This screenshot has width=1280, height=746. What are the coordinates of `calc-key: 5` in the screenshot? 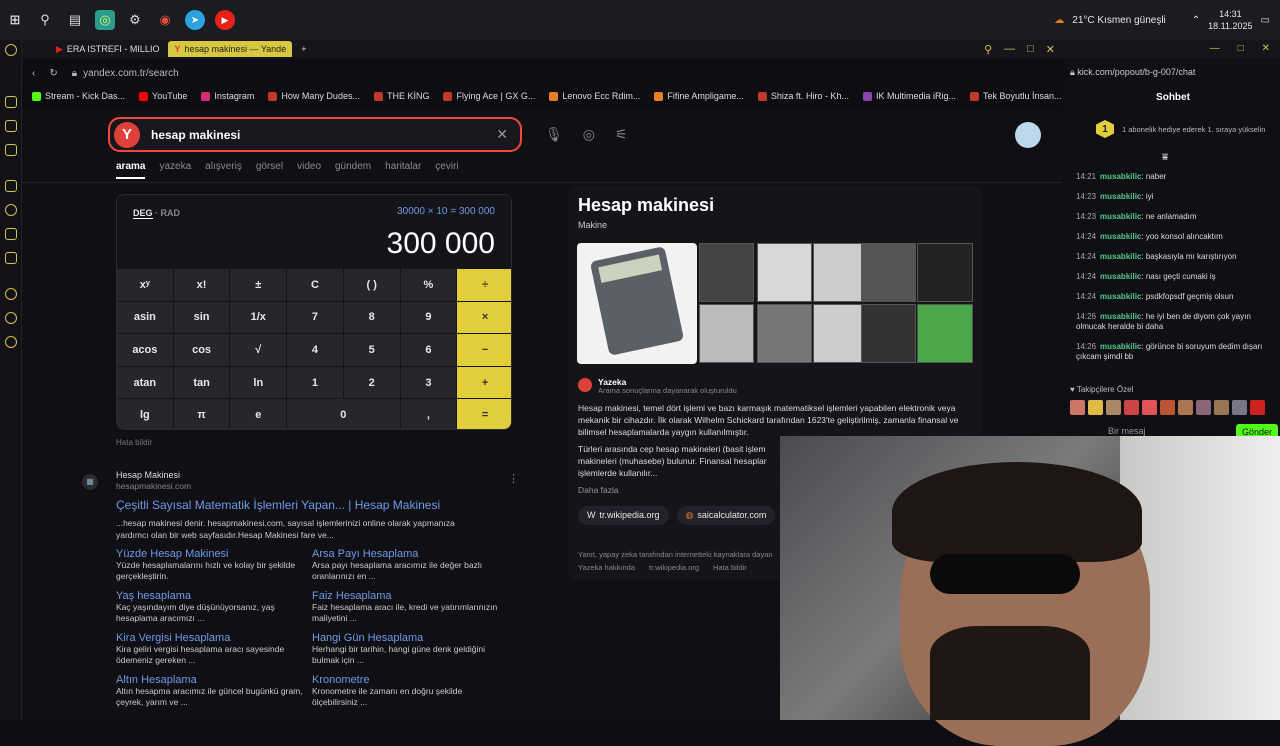 It's located at (371, 350).